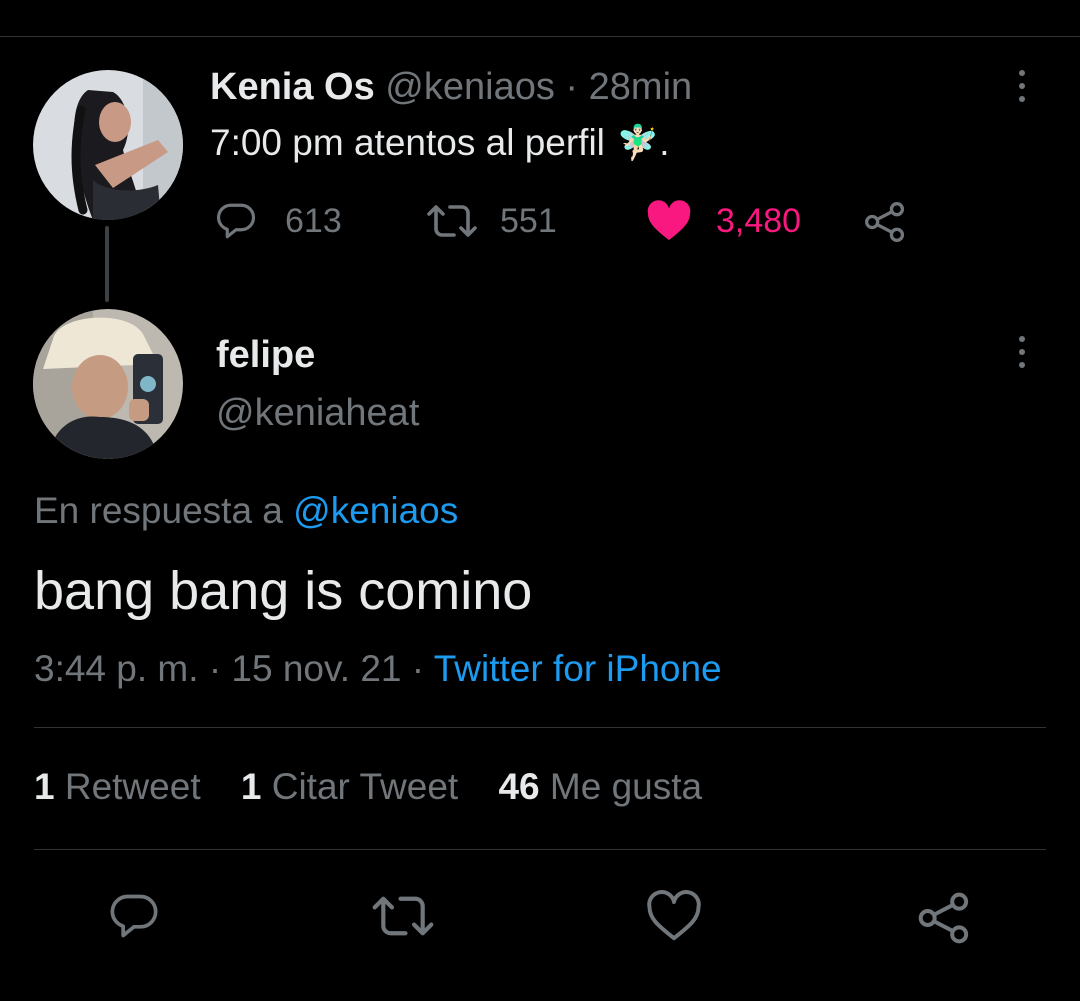 The height and width of the screenshot is (1001, 1080). Describe the element at coordinates (292, 87) in the screenshot. I see `quoted-author-name: Kenia Os` at that location.